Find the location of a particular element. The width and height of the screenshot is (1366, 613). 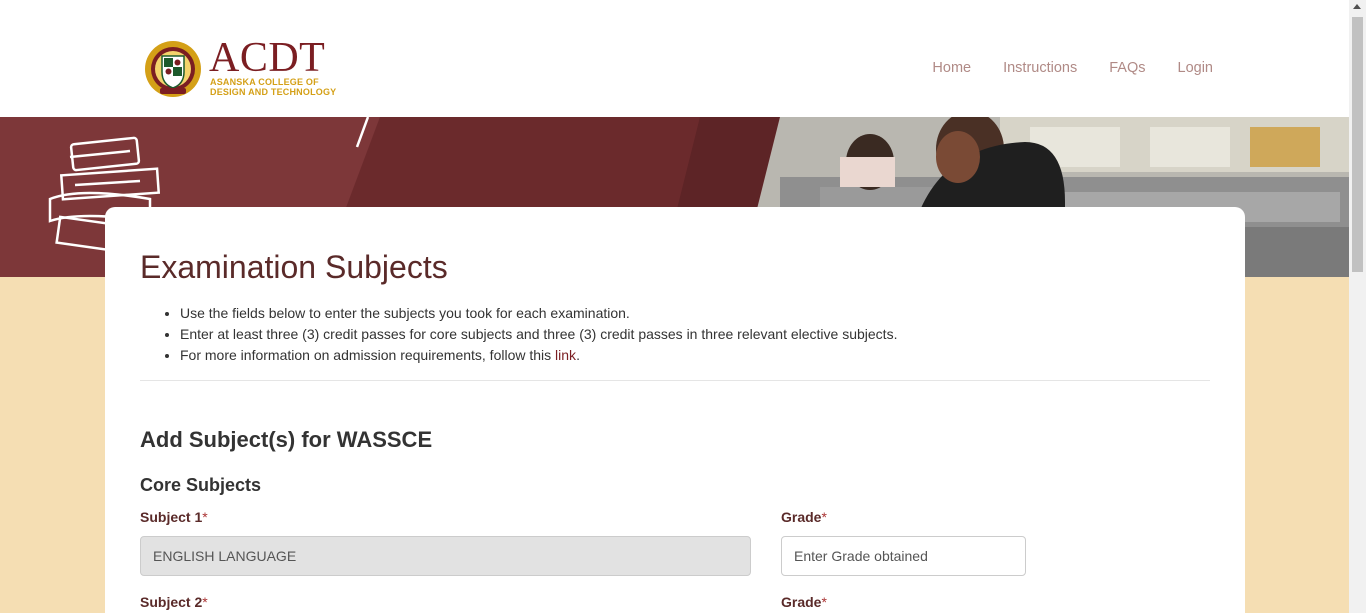

subject2-label: Subject 2* is located at coordinates (174, 602).